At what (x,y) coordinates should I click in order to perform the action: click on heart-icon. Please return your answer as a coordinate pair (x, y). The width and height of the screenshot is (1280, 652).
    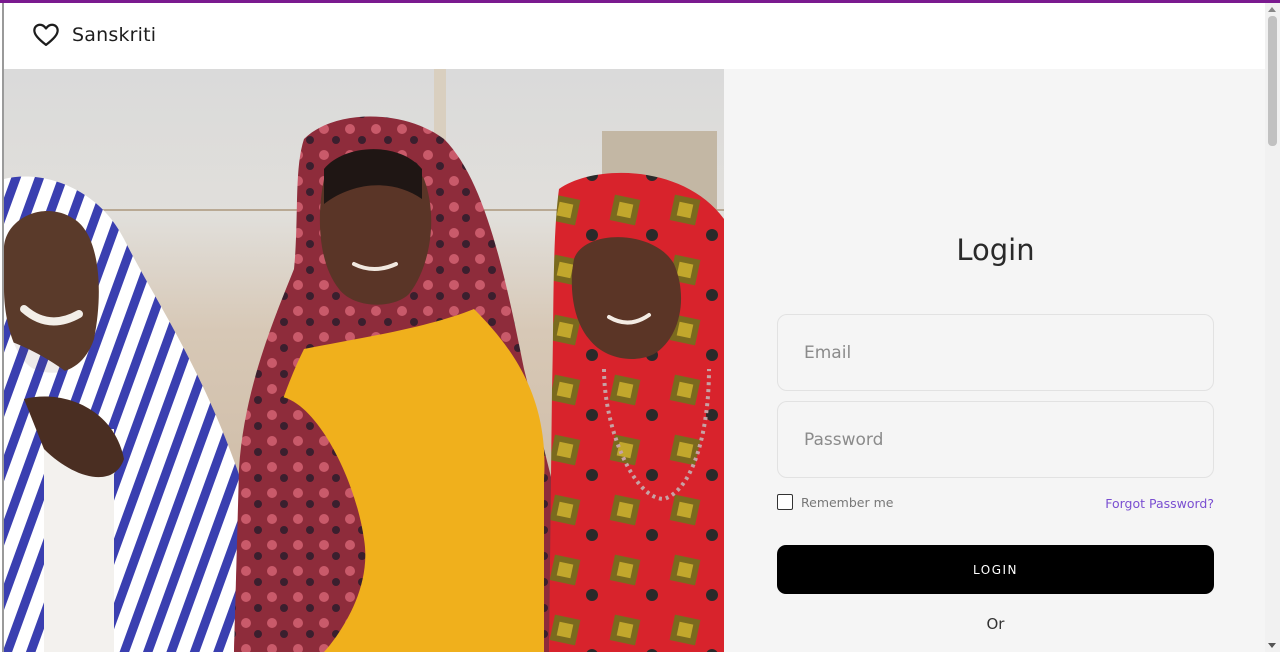
    Looking at the image, I should click on (46, 35).